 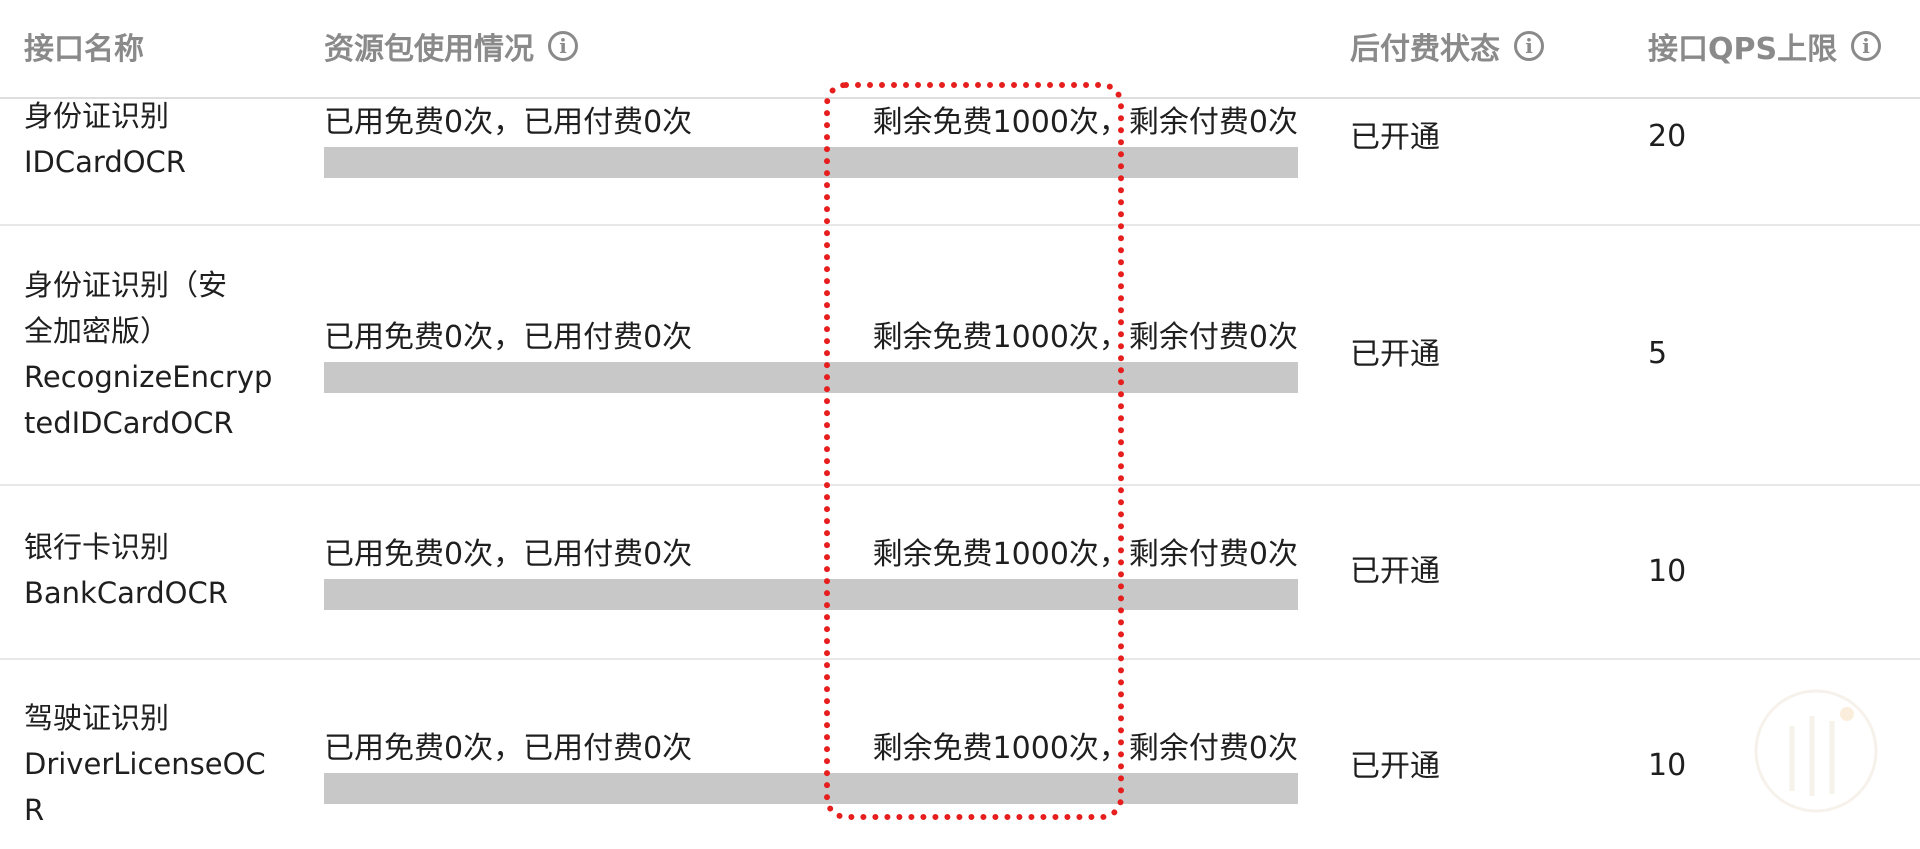 I want to click on column-header-label: 接口名称, so click(x=84, y=49).